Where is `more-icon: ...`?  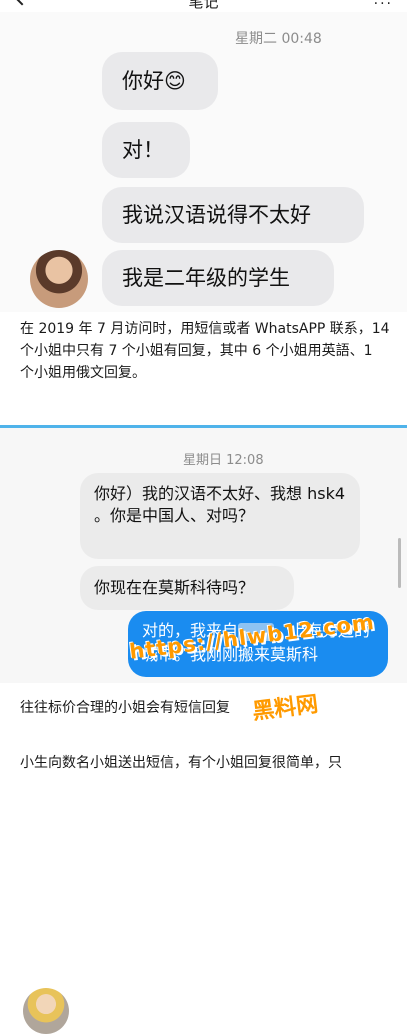 more-icon: ... is located at coordinates (383, 4).